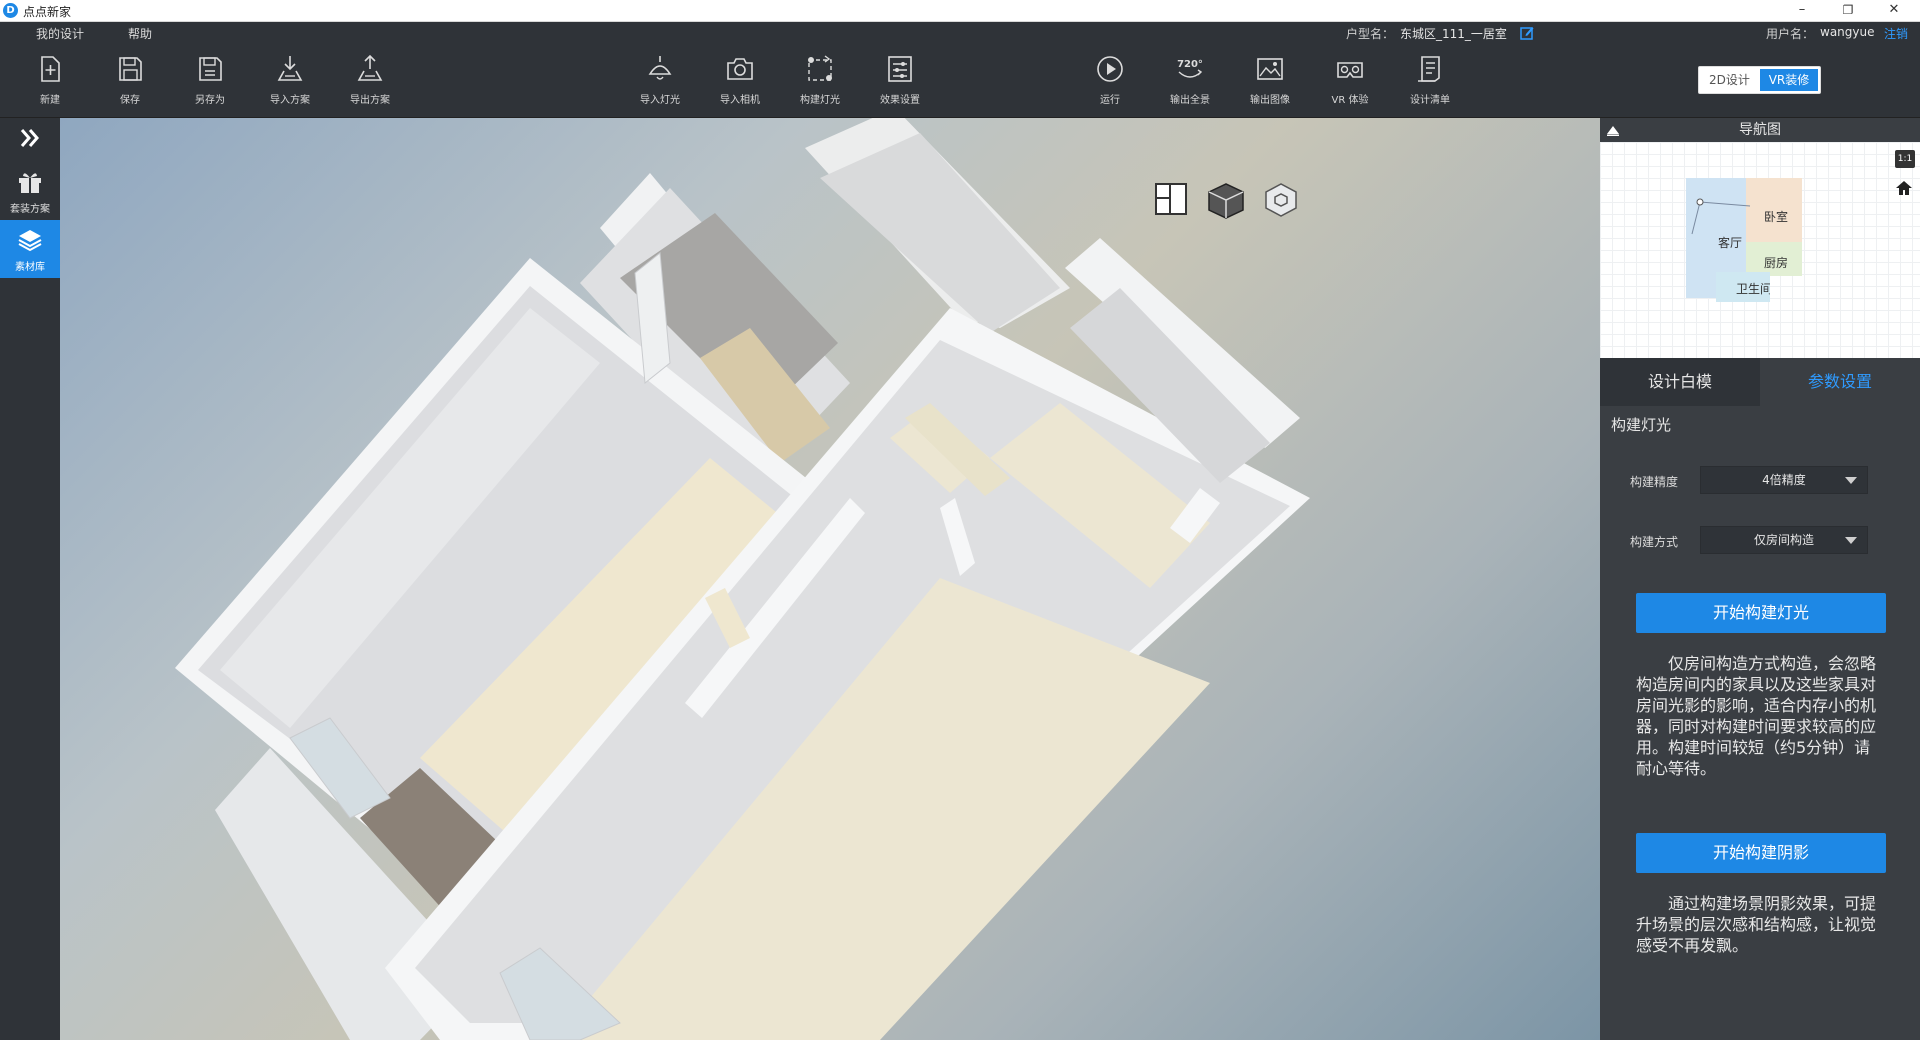 Image resolution: width=1920 pixels, height=1040 pixels. I want to click on sidebar-item-package: 套装方案, so click(30, 192).